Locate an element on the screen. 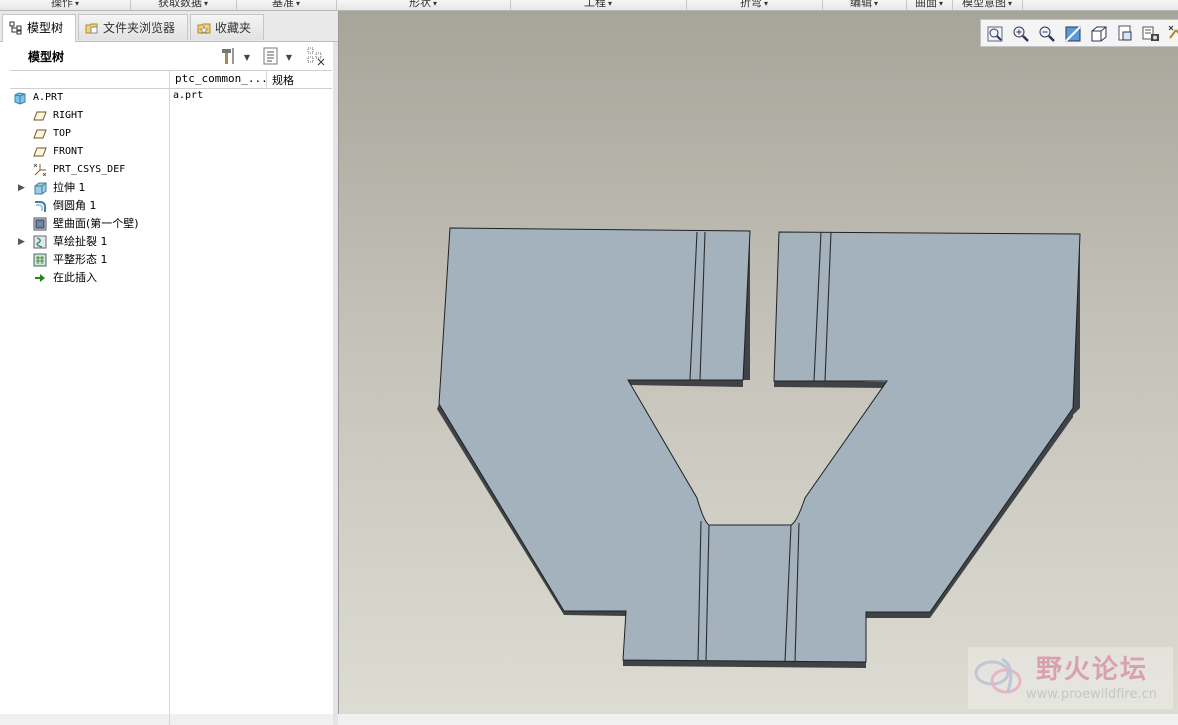  model-tree-icon is located at coordinates (15, 28).